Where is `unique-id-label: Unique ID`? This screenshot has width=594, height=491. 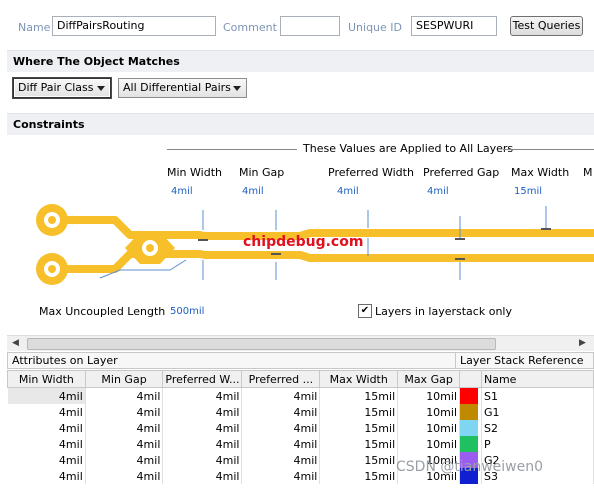
unique-id-label: Unique ID is located at coordinates (375, 27).